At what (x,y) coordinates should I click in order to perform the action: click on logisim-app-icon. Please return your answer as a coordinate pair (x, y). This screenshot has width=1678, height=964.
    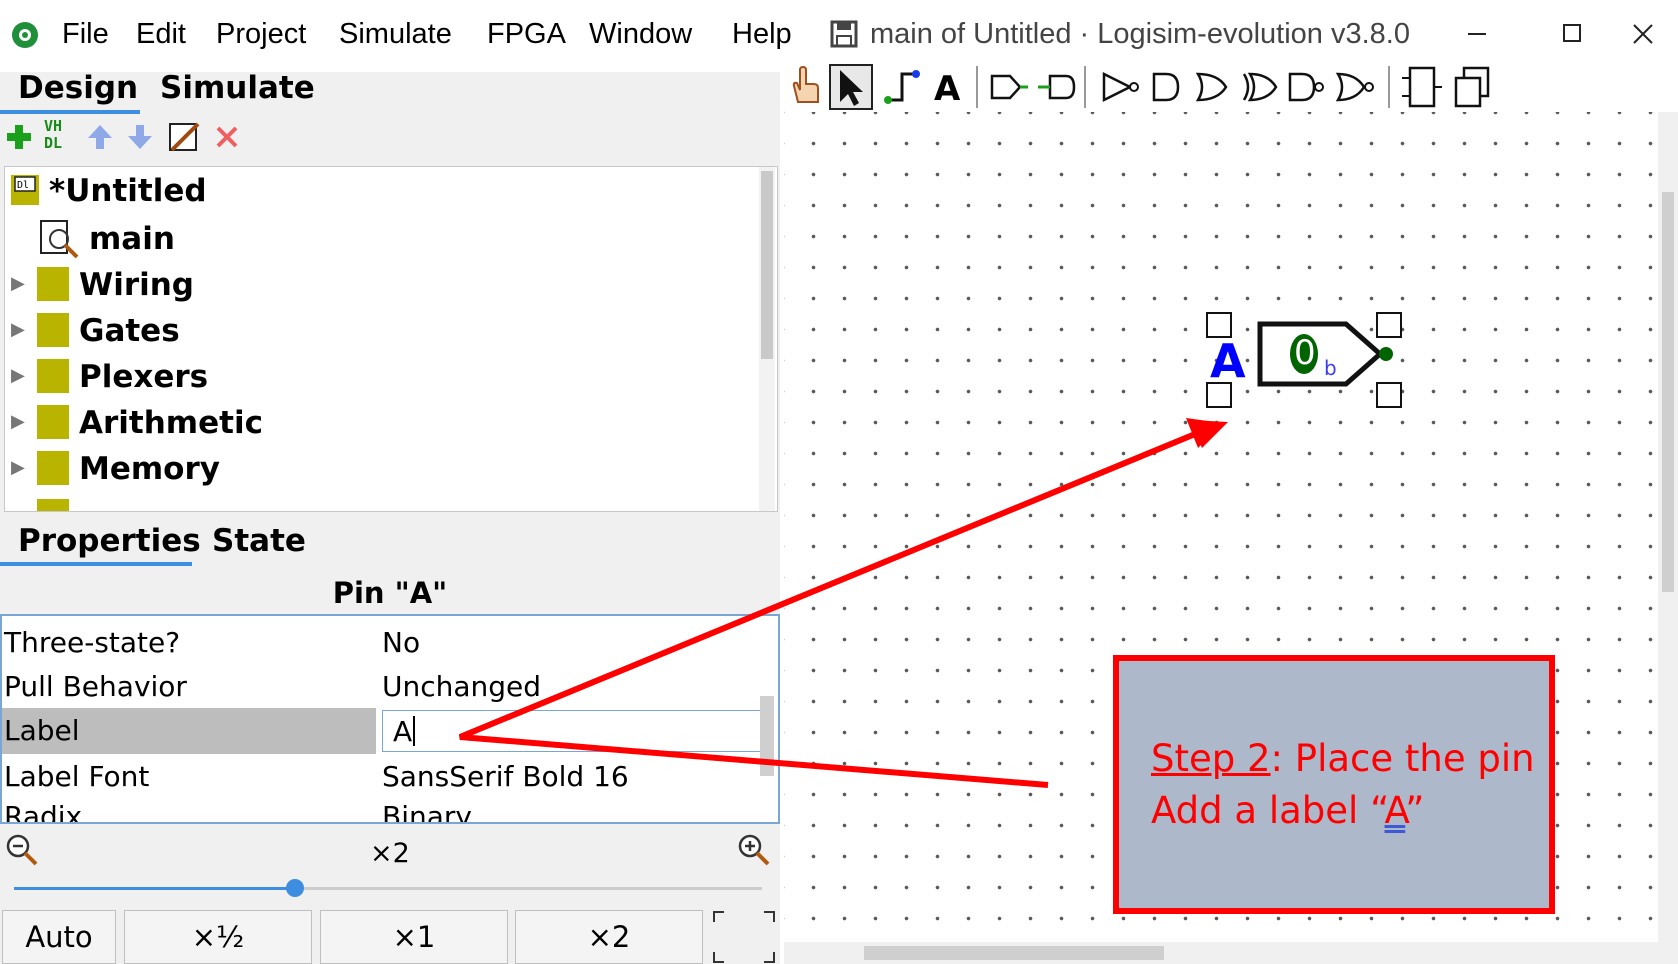
    Looking at the image, I should click on (25, 35).